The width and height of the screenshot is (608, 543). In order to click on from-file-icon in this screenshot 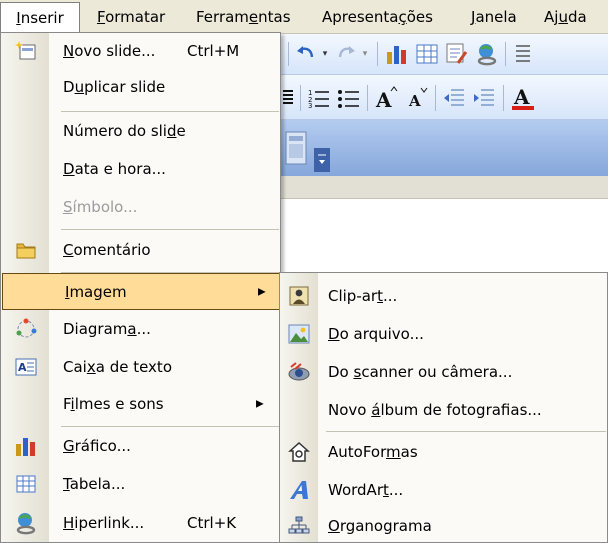, I will do `click(299, 334)`.